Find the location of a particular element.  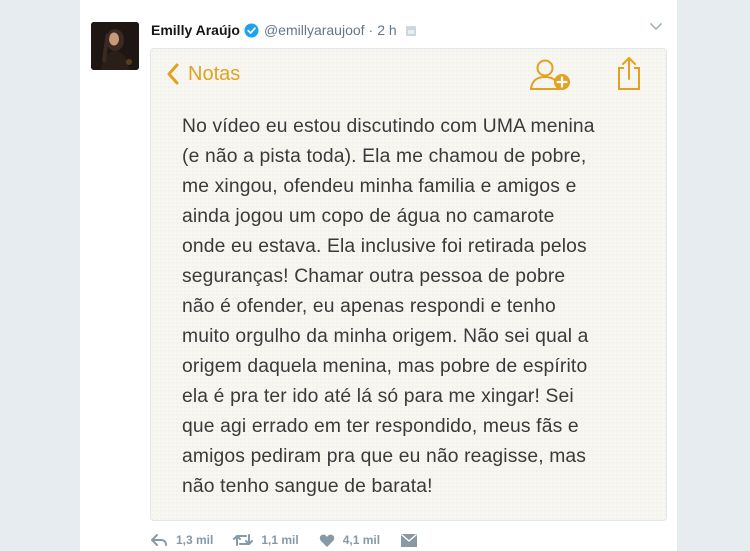

timestamp: 2 h is located at coordinates (386, 30).